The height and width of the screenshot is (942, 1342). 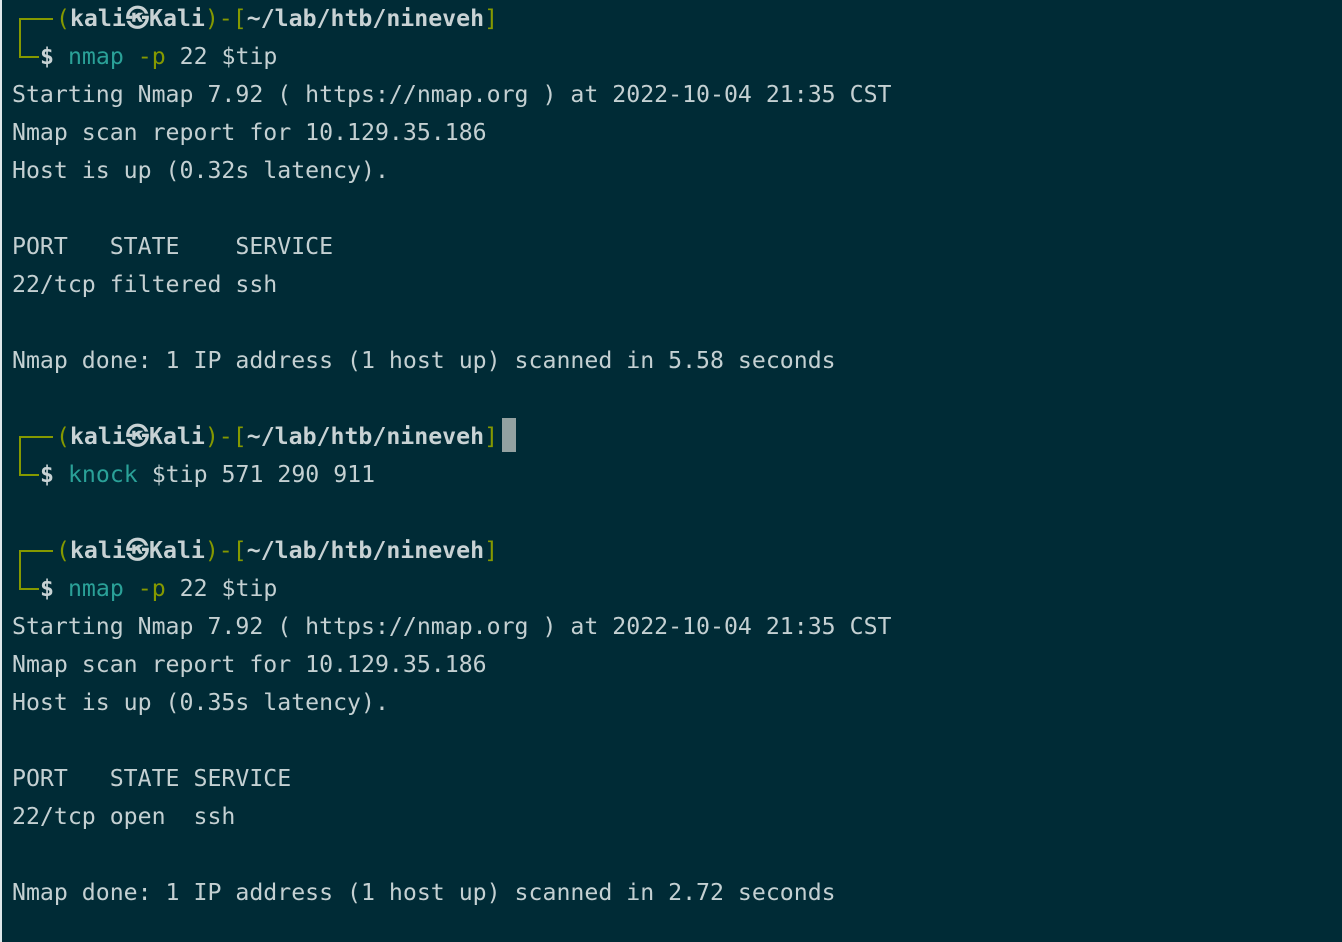 What do you see at coordinates (145, 284) in the screenshot?
I see `output-line: 22/tcp filtered ssh` at bounding box center [145, 284].